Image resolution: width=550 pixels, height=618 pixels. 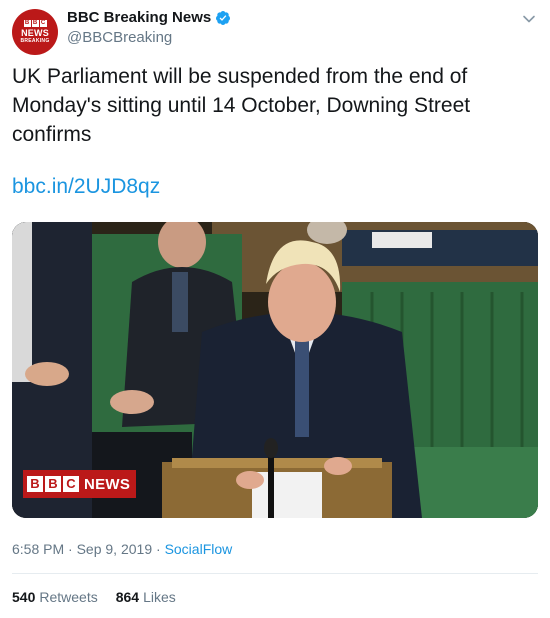 I want to click on tweet-meta: 6:58 PM · Sep 9, 2019 · SocialFlow, so click(x=122, y=549).